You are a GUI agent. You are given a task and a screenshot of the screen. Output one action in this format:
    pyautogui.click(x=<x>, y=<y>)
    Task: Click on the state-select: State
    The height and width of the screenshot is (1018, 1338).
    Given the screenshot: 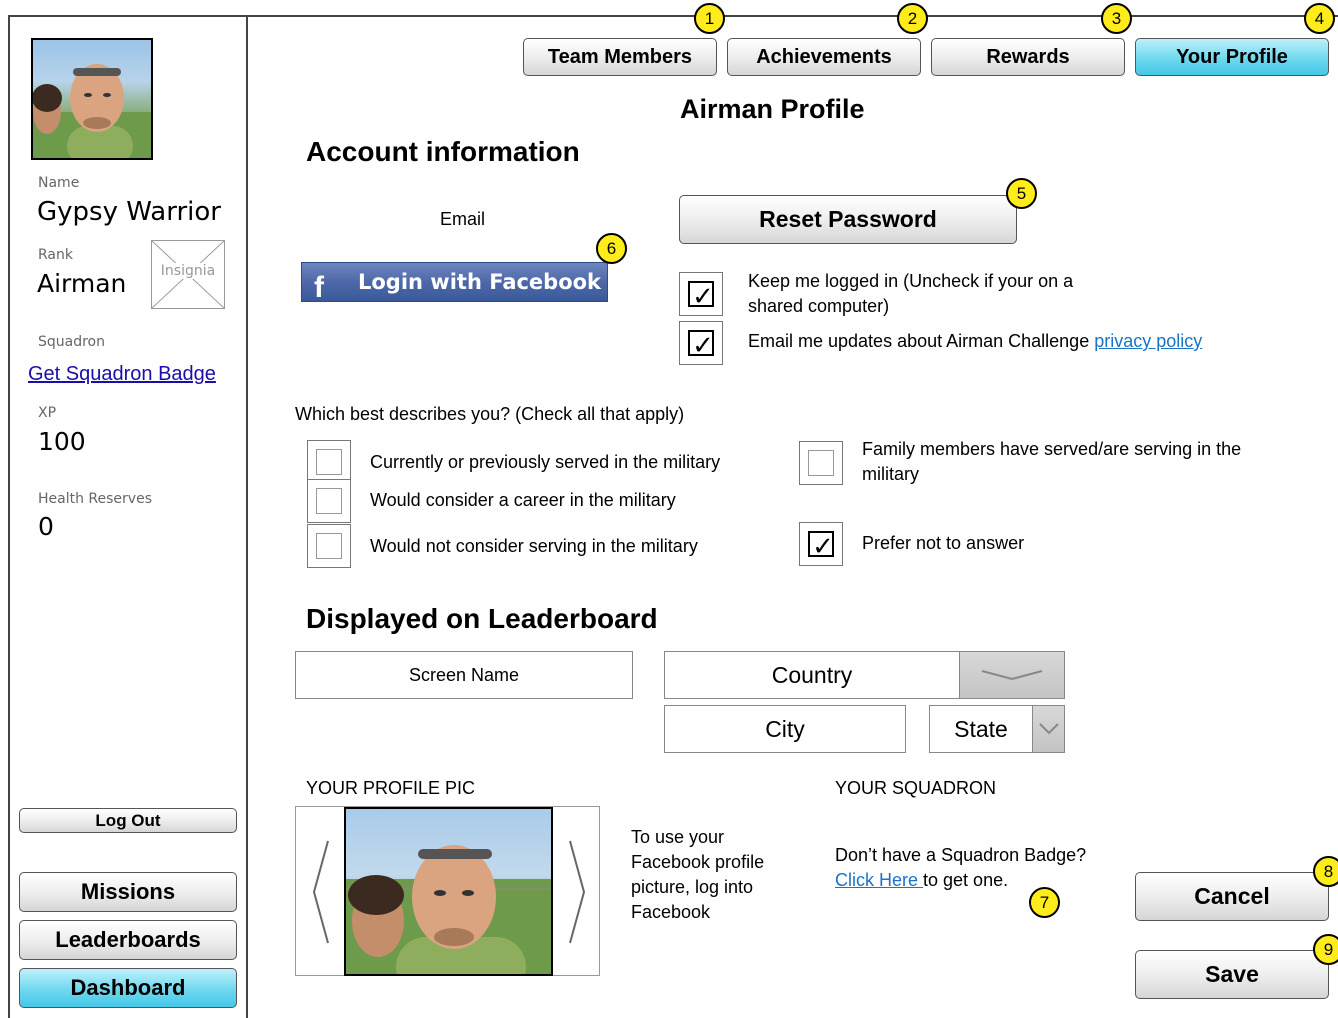 What is the action you would take?
    pyautogui.click(x=997, y=729)
    